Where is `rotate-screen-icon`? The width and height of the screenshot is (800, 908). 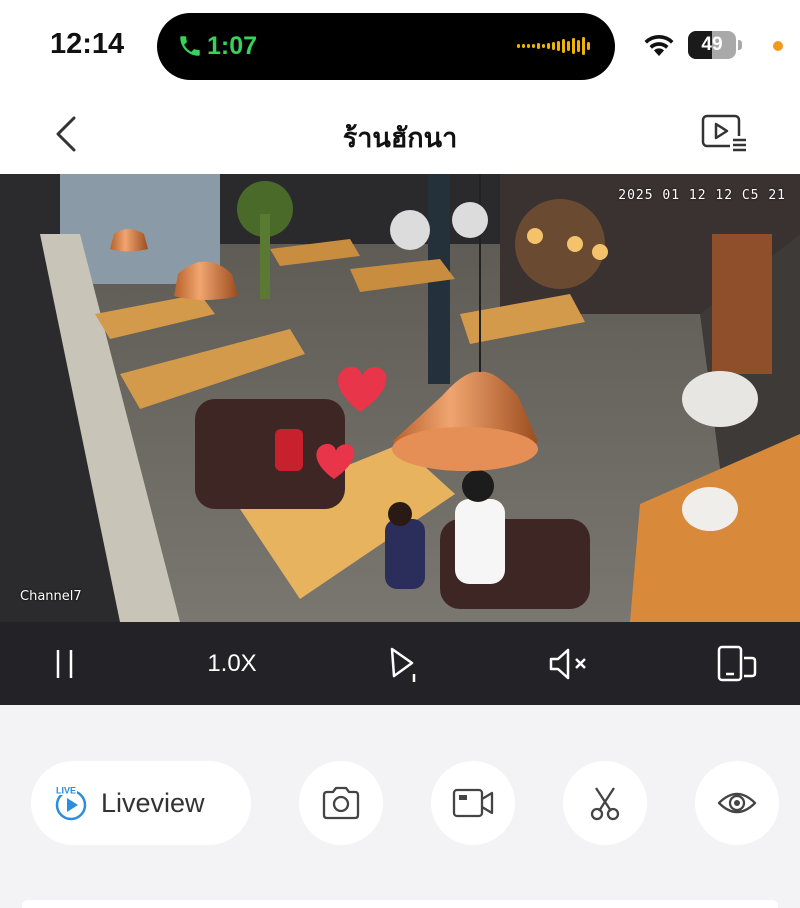 rotate-screen-icon is located at coordinates (737, 663).